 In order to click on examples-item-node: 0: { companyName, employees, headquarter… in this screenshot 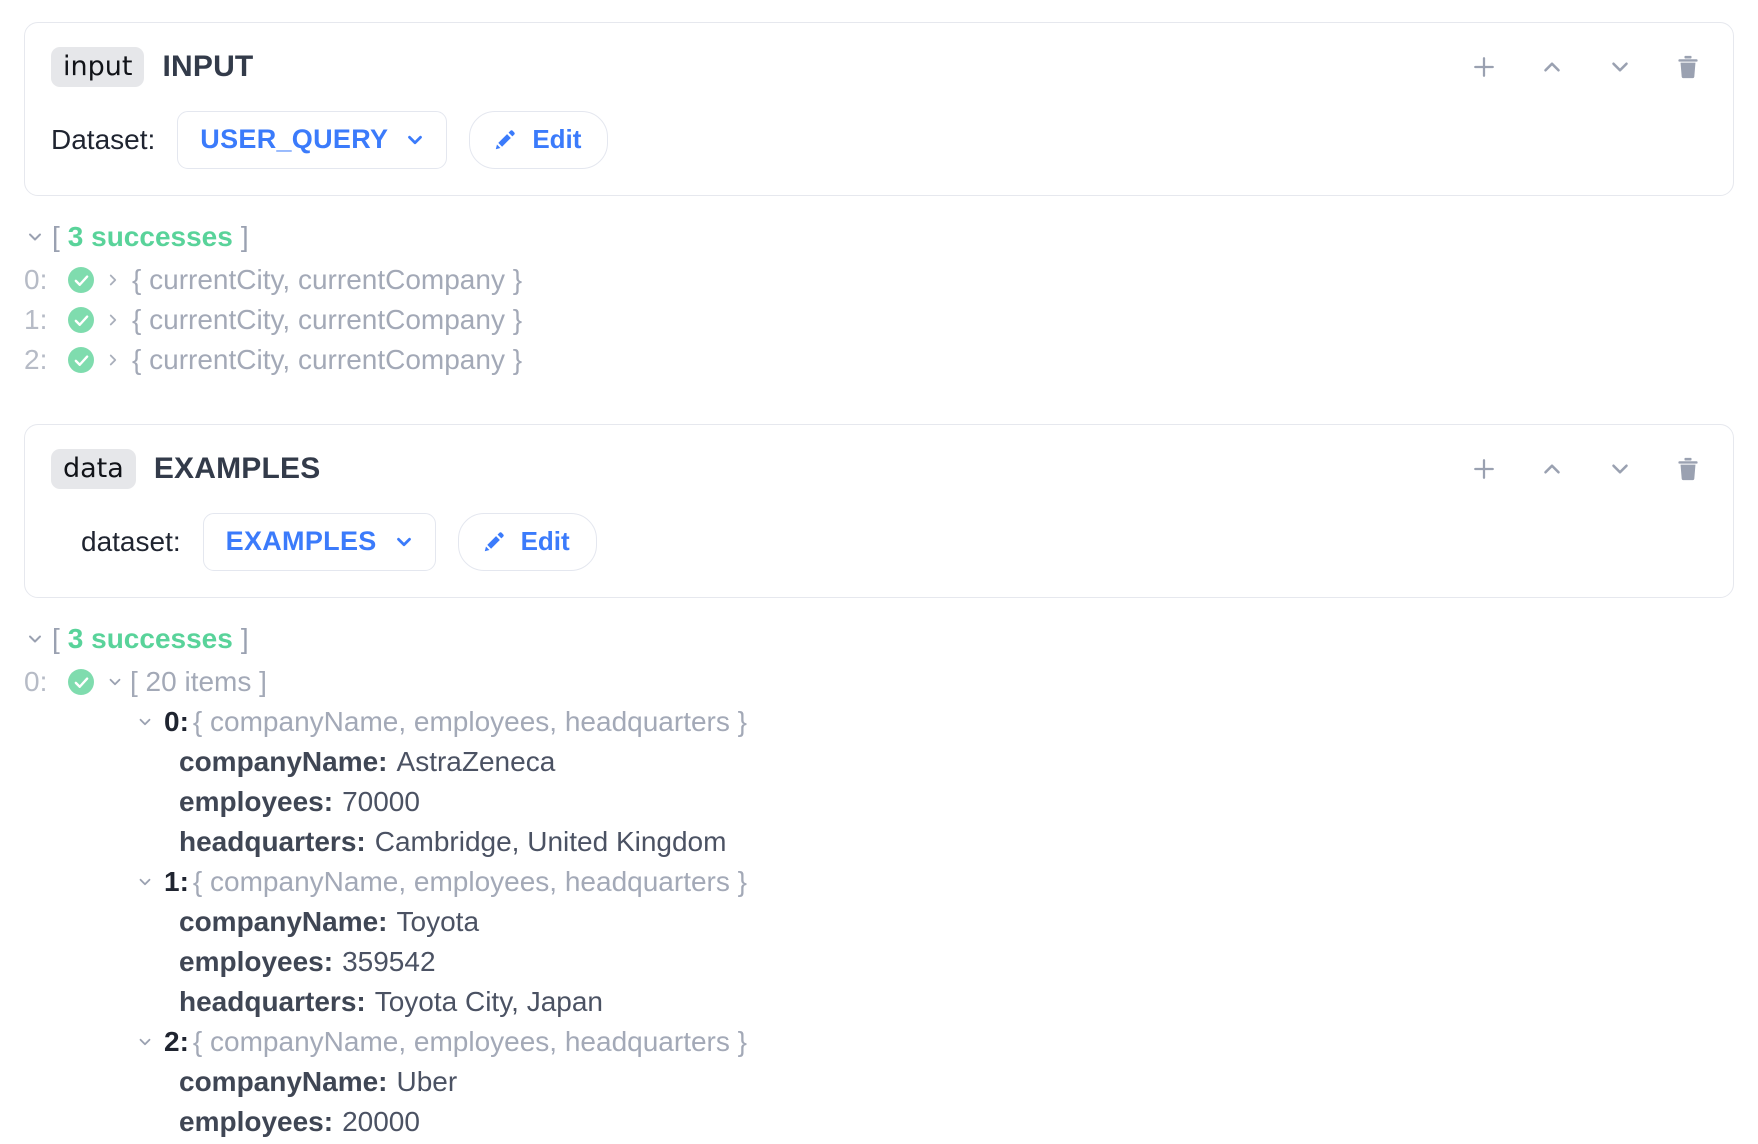, I will do `click(879, 722)`.